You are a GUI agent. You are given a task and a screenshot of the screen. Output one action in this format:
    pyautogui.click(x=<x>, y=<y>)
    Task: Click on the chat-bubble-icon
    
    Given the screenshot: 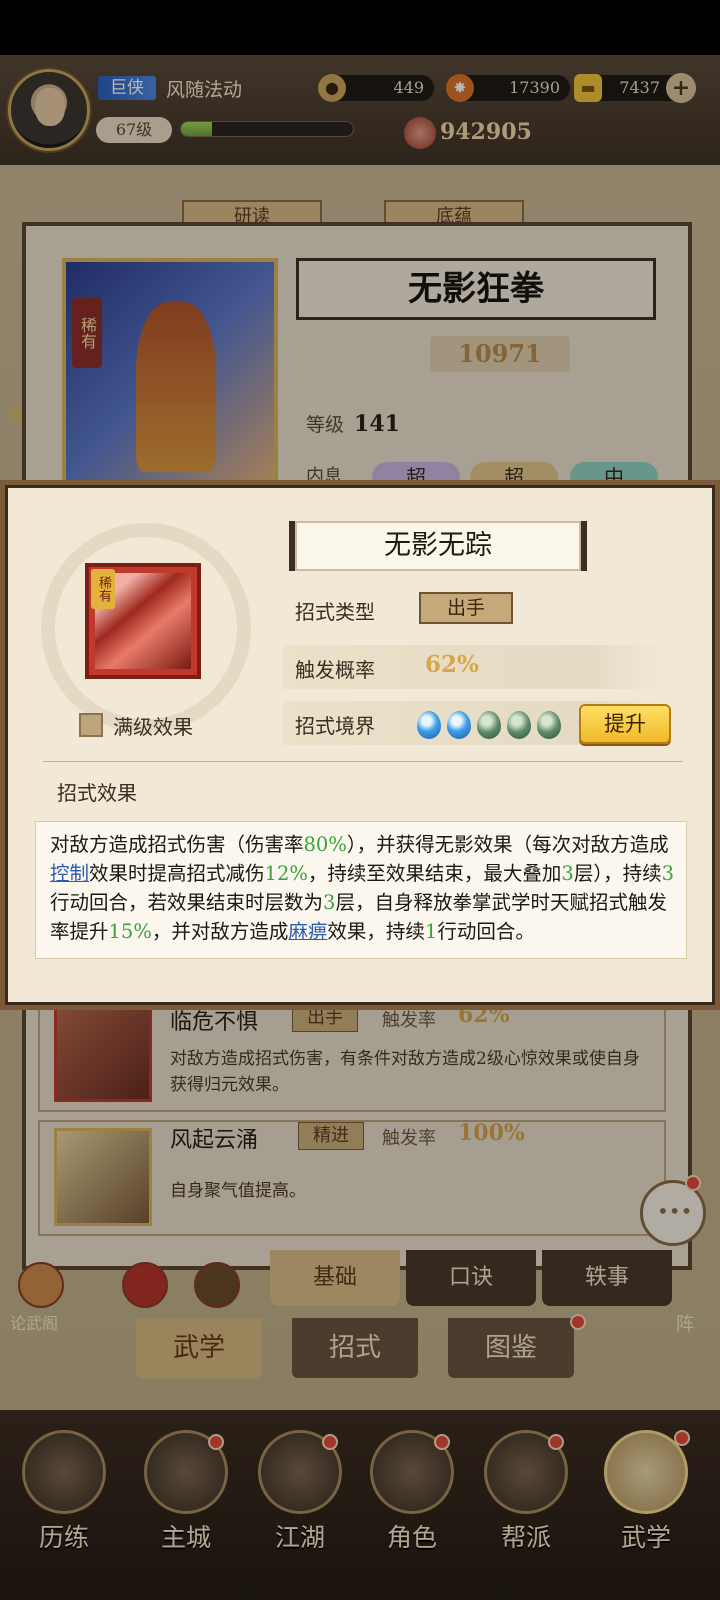 What is the action you would take?
    pyautogui.click(x=673, y=1210)
    